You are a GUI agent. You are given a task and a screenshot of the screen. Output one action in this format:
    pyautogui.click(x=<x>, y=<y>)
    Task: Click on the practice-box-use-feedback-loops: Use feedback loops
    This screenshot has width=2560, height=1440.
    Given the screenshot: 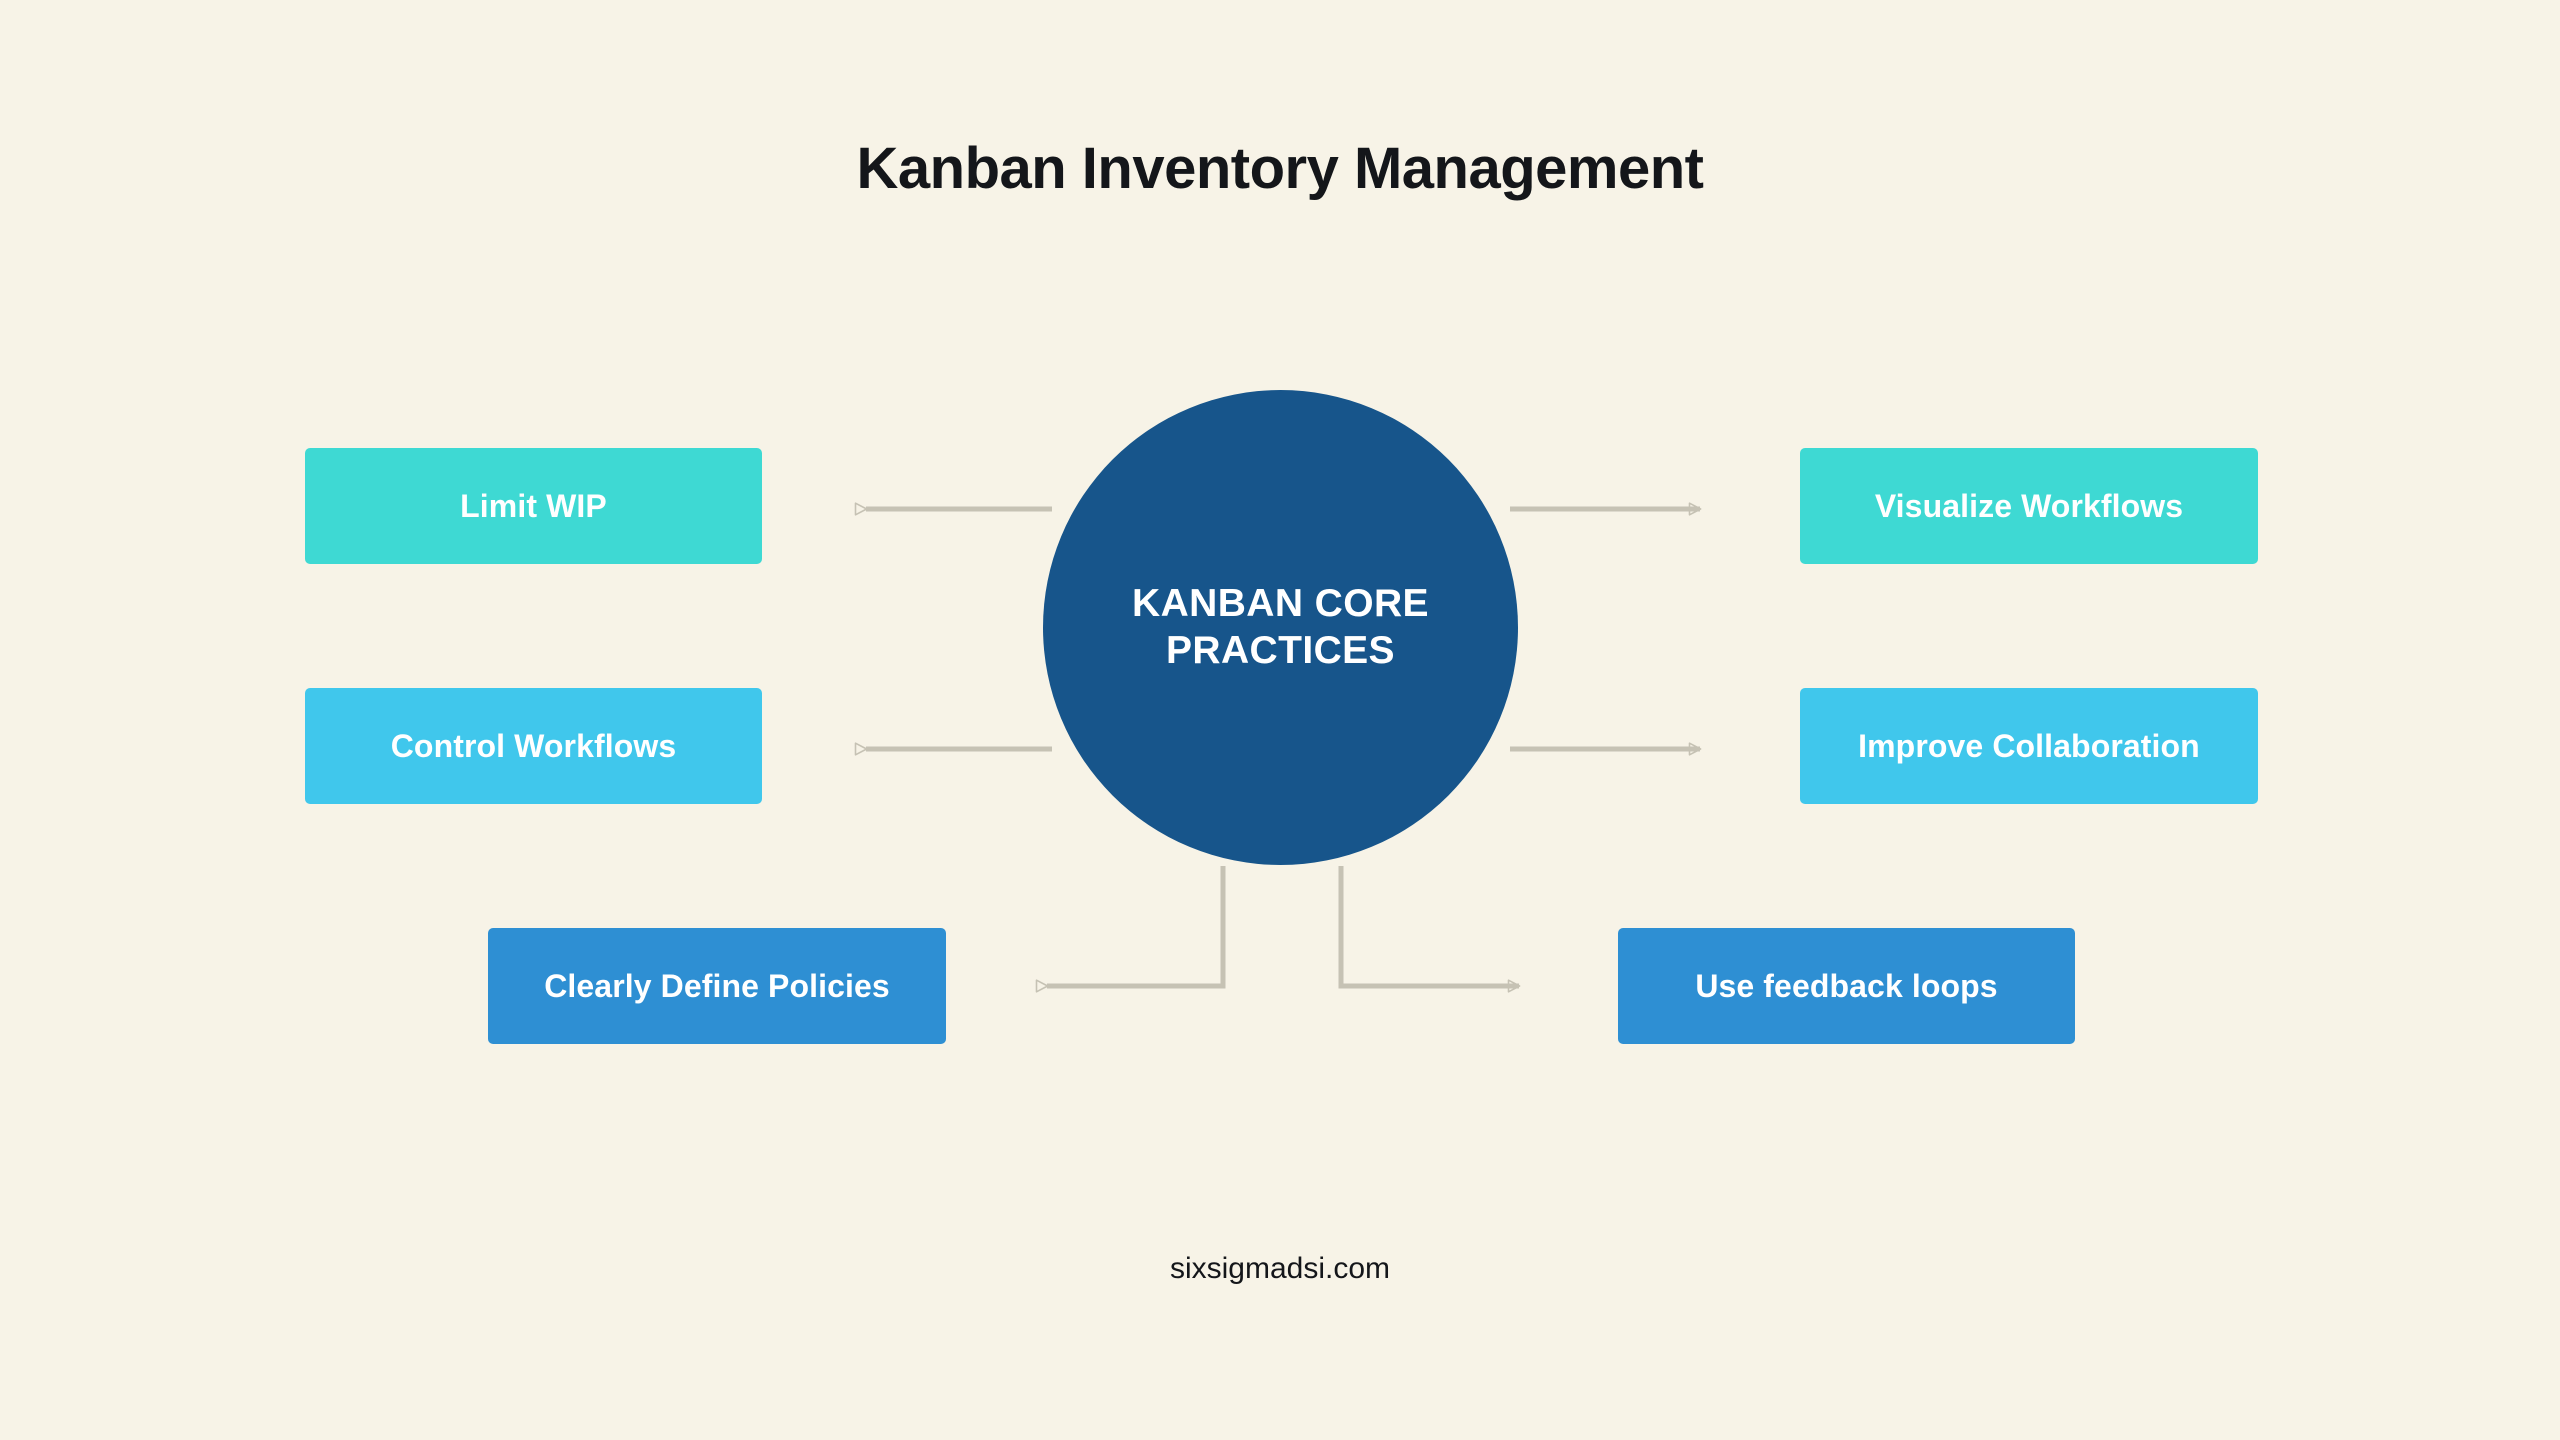 What is the action you would take?
    pyautogui.click(x=1846, y=986)
    